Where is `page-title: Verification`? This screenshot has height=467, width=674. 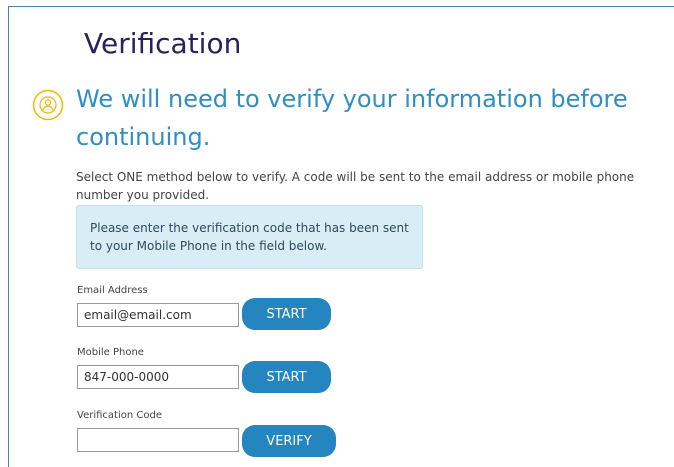
page-title: Verification is located at coordinates (163, 43).